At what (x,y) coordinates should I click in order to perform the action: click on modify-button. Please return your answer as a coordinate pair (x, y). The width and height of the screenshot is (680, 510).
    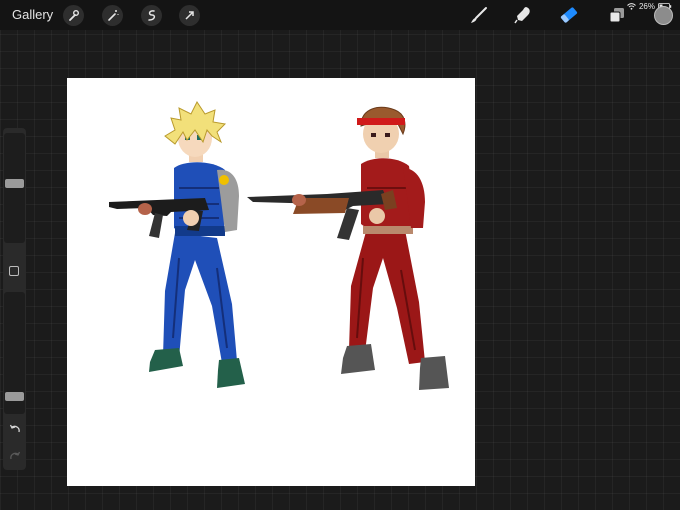
    Looking at the image, I should click on (14, 271).